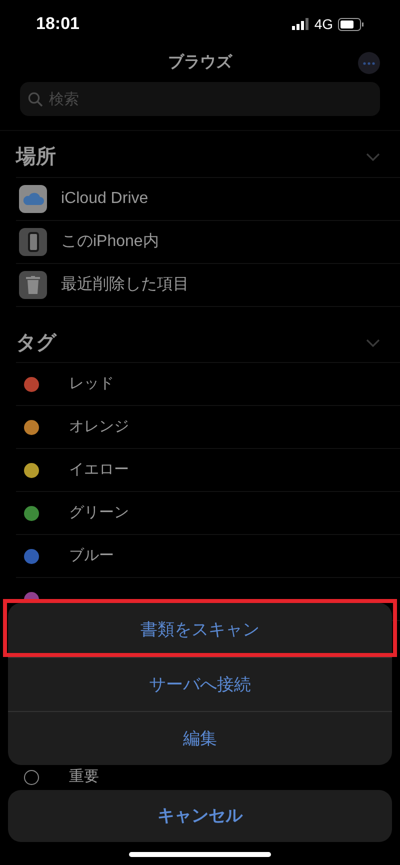  Describe the element at coordinates (35, 99) in the screenshot. I see `search-icon` at that location.